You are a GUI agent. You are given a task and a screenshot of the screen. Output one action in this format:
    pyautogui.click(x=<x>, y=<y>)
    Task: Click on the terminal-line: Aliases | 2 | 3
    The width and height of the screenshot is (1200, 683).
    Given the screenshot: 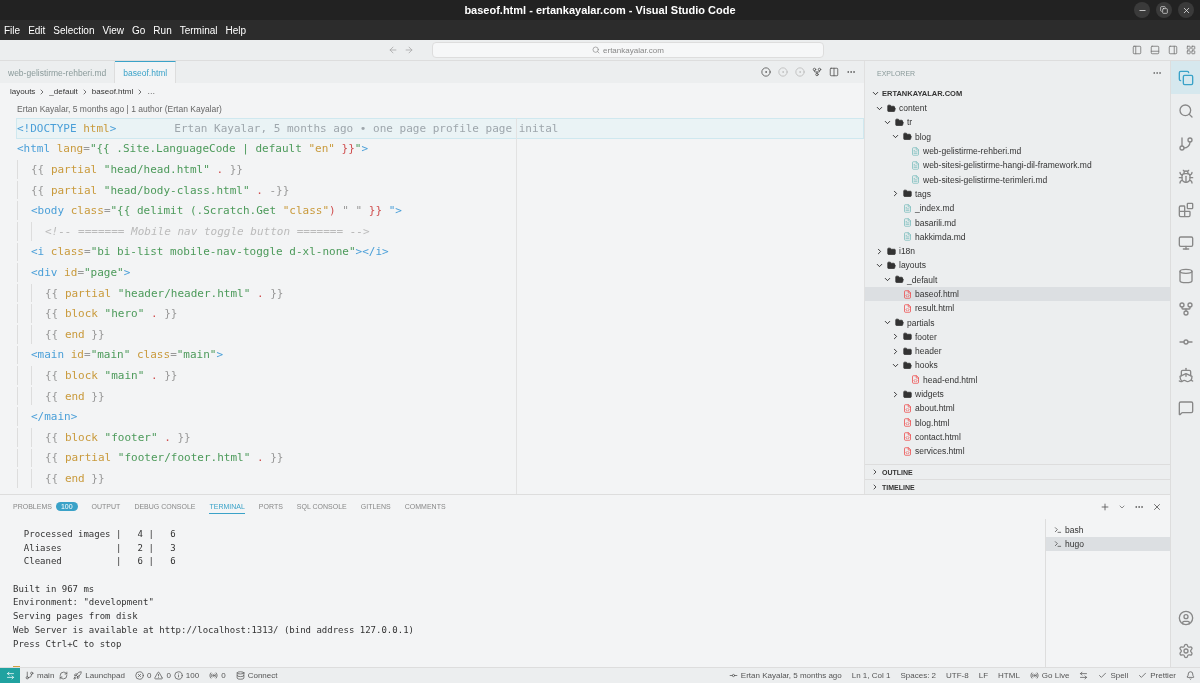 What is the action you would take?
    pyautogui.click(x=99, y=548)
    